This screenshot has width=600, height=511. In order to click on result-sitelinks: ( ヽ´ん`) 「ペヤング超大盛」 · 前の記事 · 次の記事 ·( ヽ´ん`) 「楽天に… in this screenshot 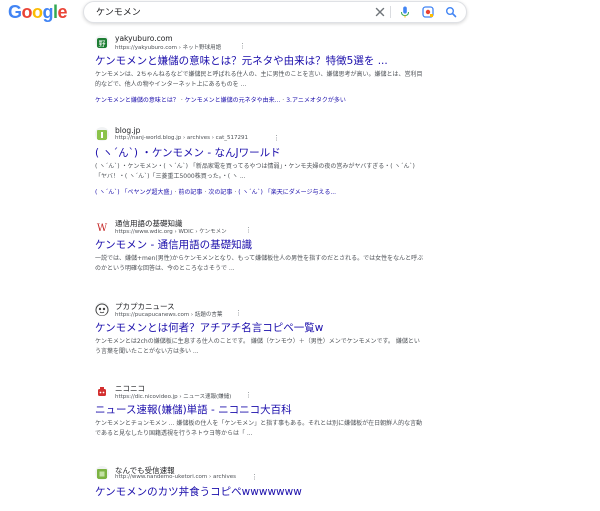, I will do `click(216, 192)`.